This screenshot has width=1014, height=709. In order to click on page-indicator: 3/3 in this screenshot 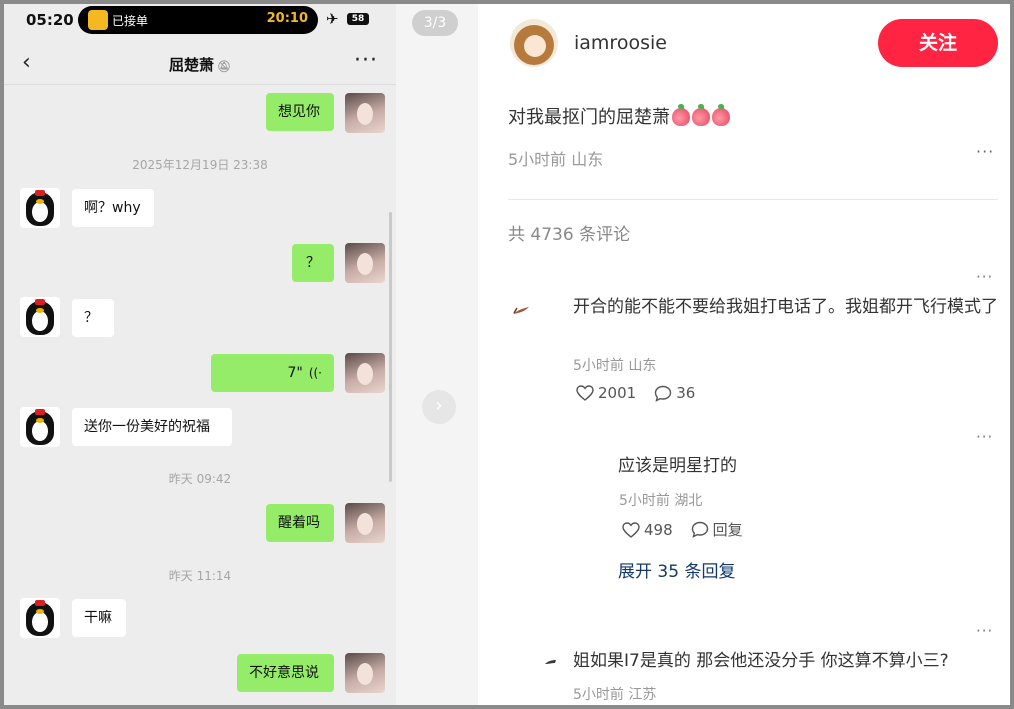, I will do `click(435, 23)`.